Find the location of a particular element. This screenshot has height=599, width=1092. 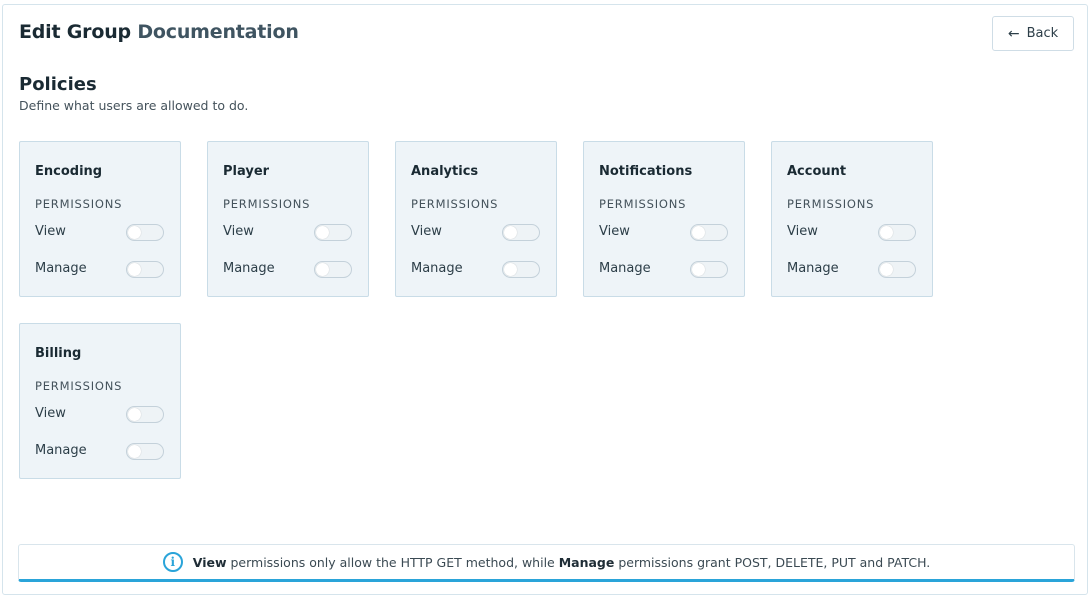

card-title: Encoding is located at coordinates (69, 171).